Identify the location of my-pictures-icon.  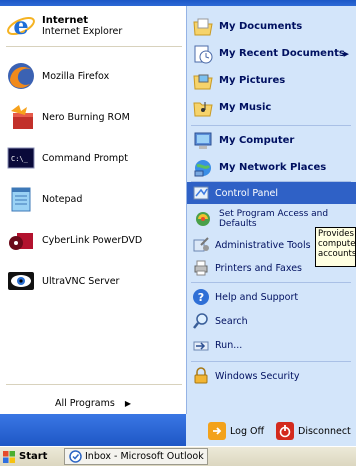
(203, 81).